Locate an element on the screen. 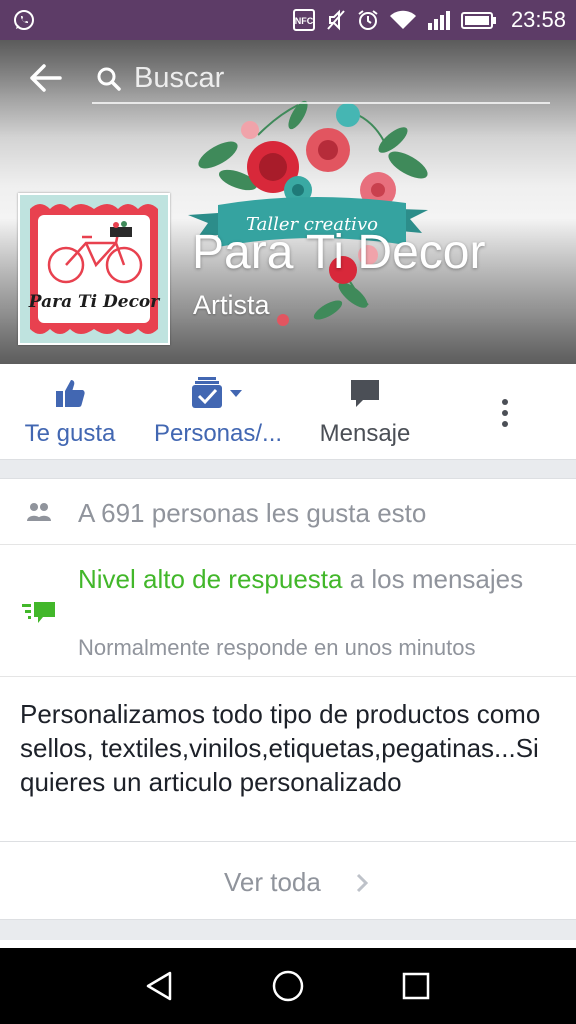  svg-text: NFC is located at coordinates (304, 21).